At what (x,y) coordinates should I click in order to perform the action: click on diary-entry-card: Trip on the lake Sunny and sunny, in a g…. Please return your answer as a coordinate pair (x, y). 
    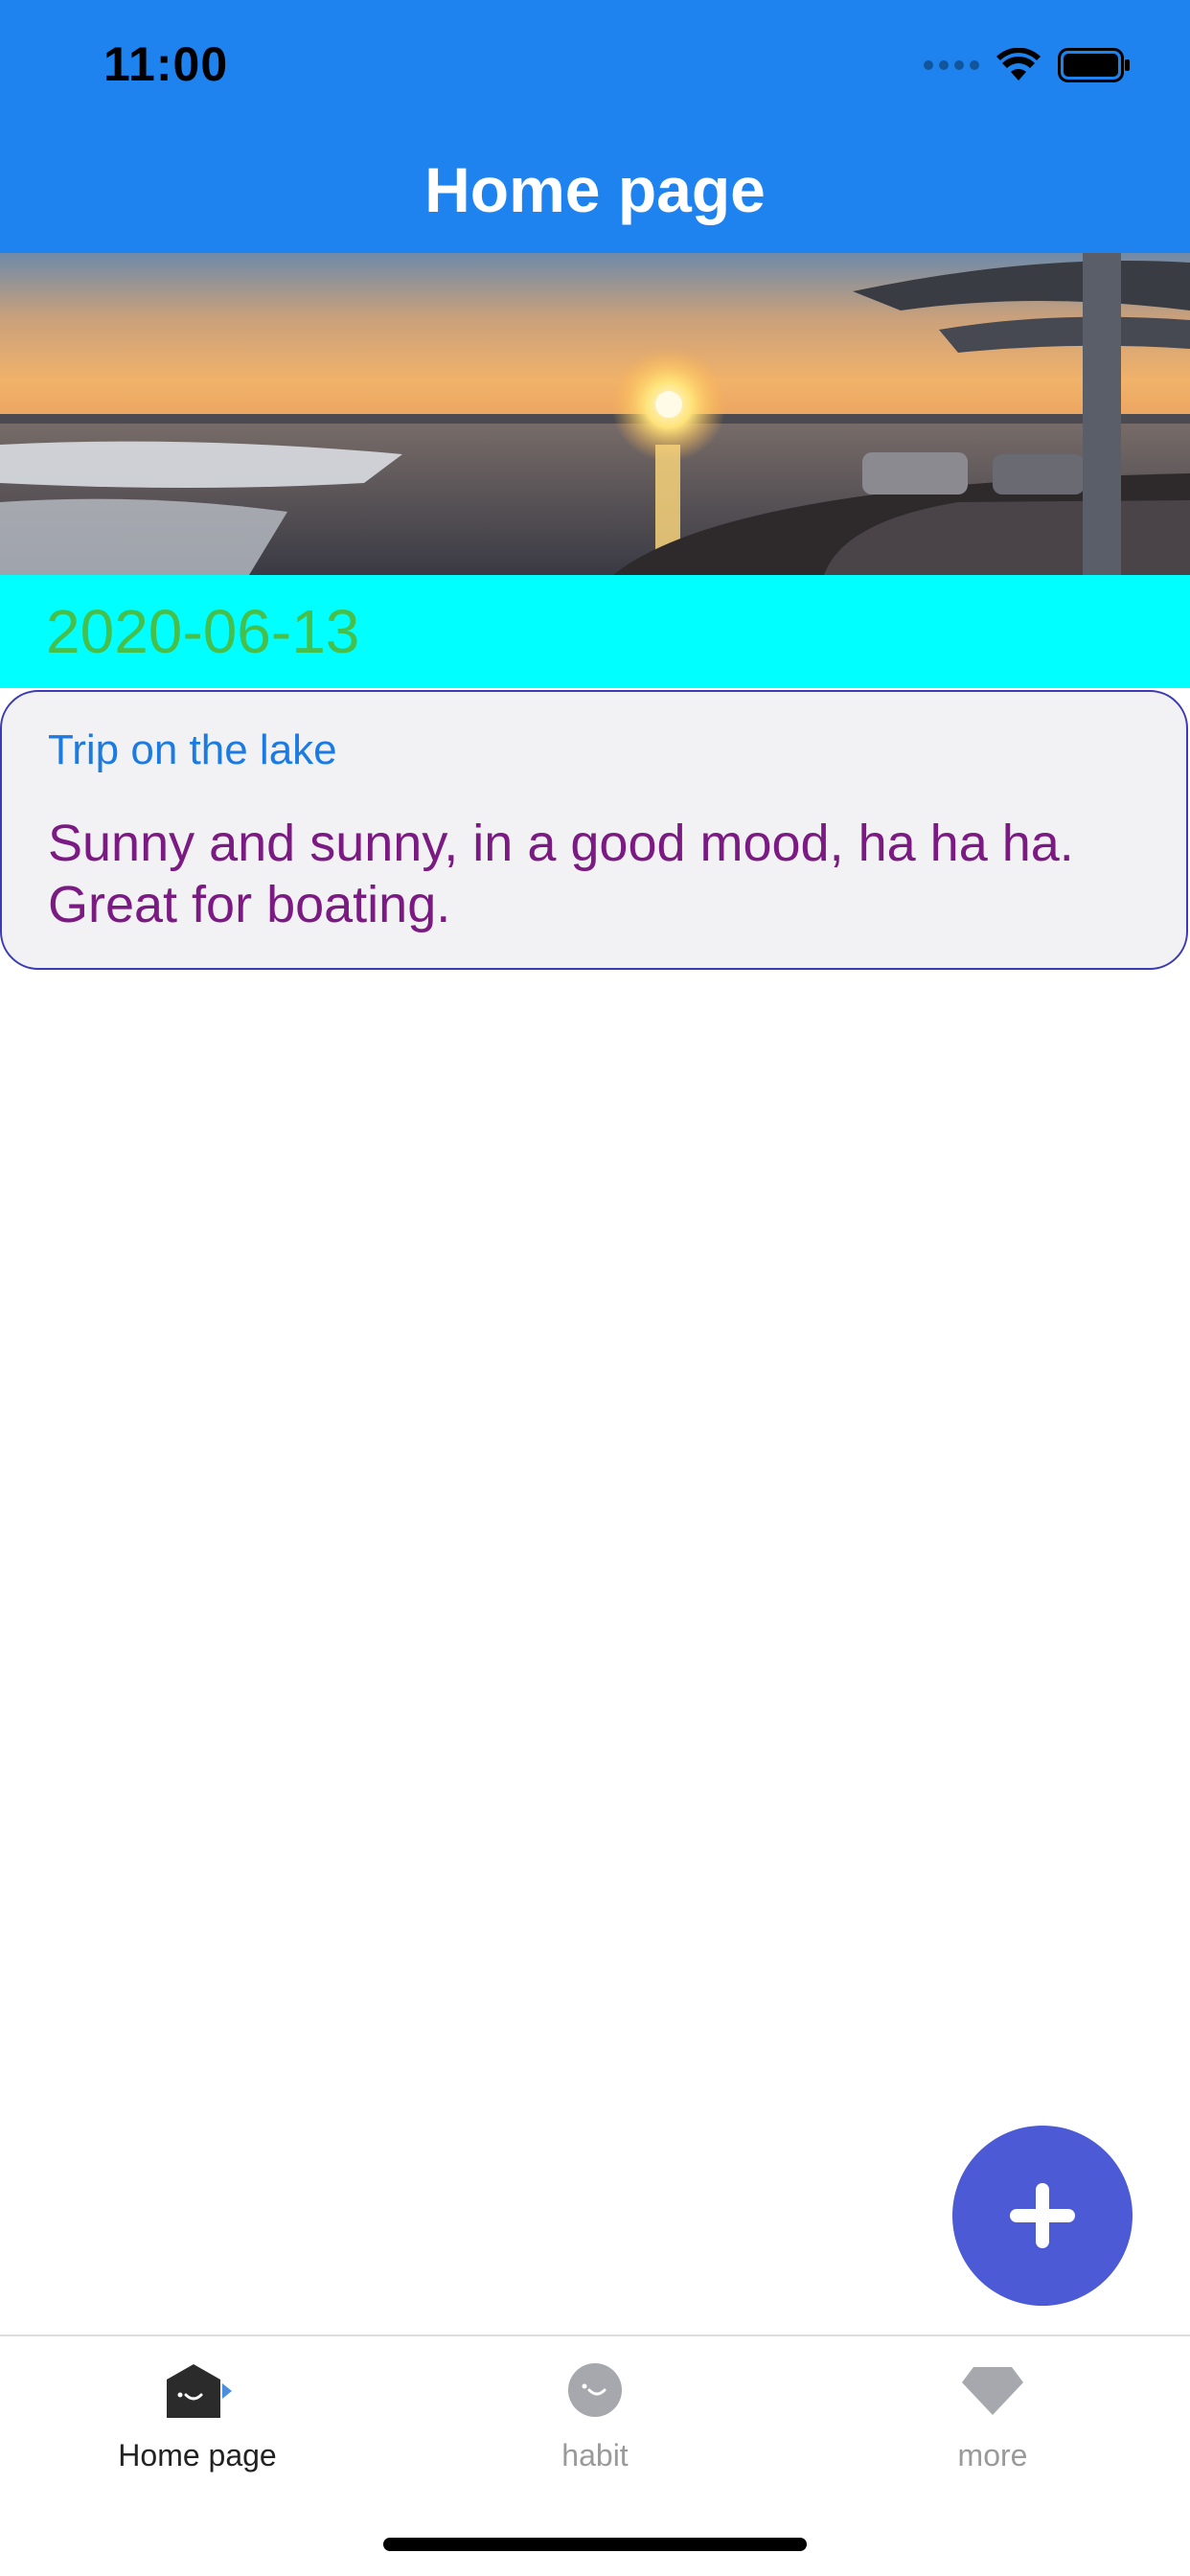
    Looking at the image, I should click on (594, 830).